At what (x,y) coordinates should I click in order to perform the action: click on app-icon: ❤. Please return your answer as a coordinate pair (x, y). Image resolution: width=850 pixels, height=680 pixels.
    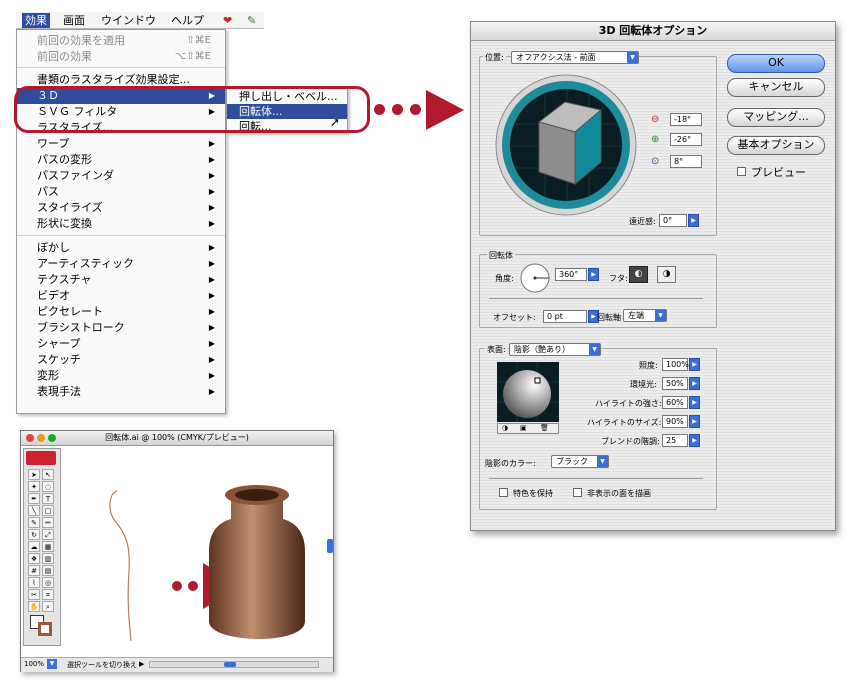
    Looking at the image, I should click on (227, 20).